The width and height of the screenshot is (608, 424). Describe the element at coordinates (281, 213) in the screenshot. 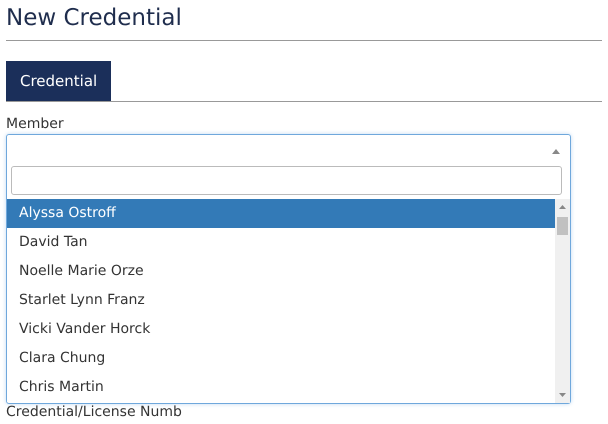

I see `dropdown-option: Alyssa Ostroff` at that location.